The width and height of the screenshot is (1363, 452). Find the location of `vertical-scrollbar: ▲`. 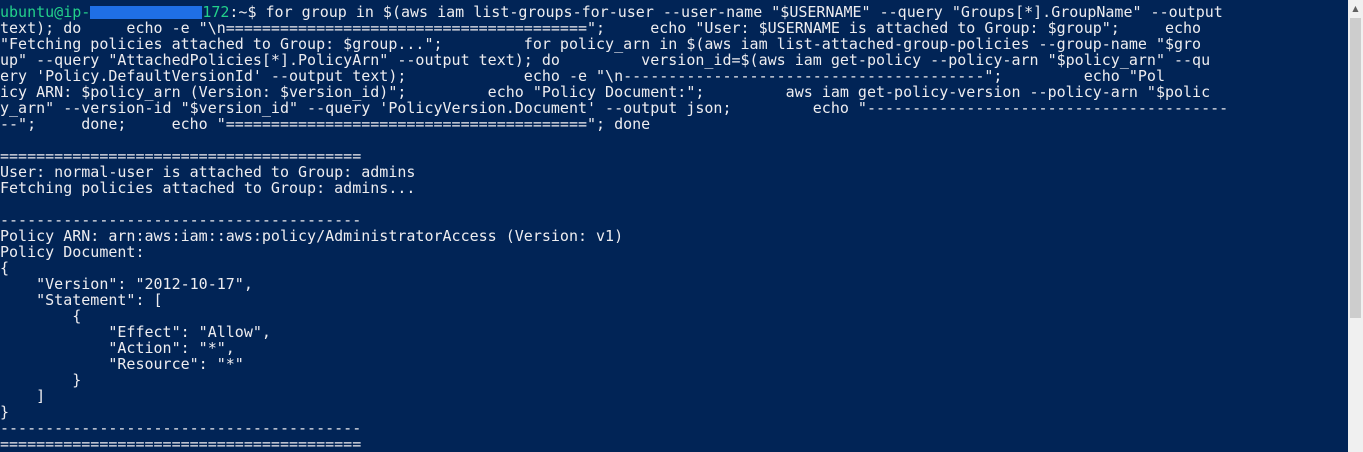

vertical-scrollbar: ▲ is located at coordinates (1355, 226).